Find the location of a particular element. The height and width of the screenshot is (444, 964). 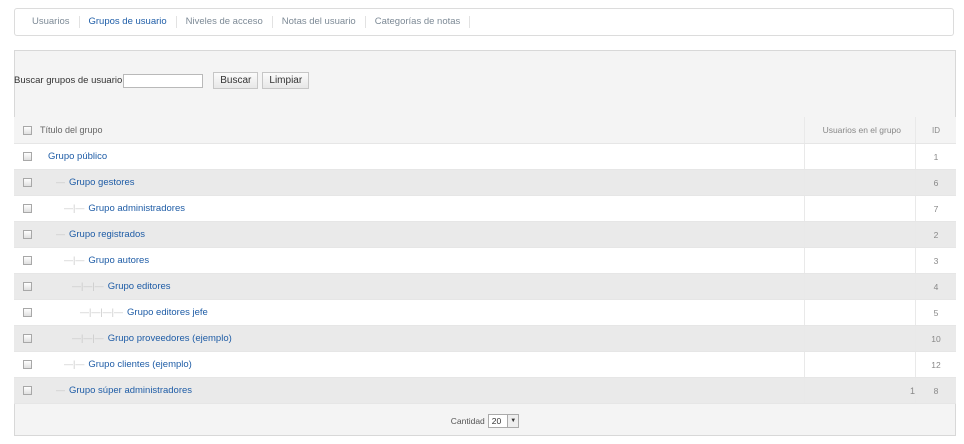

group-title-cell: — Grupo registrados is located at coordinates (422, 234).